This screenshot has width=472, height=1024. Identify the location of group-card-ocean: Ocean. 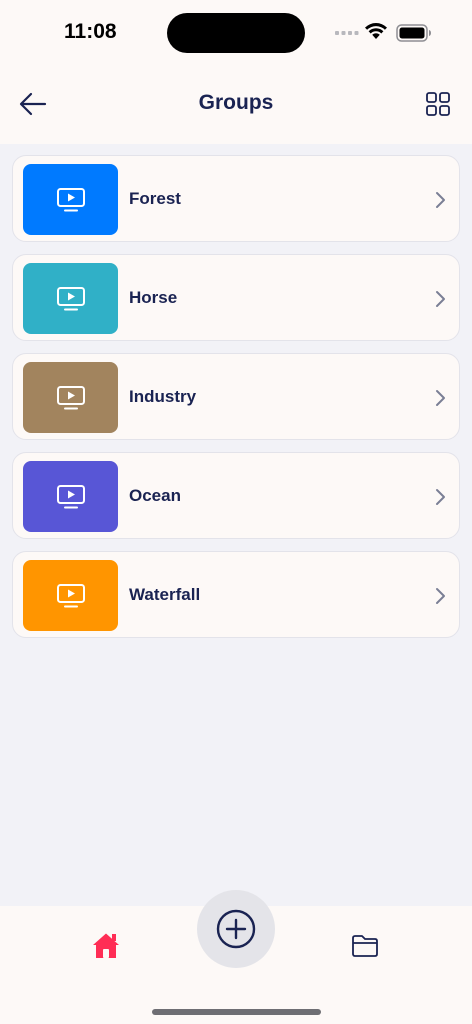
(236, 495).